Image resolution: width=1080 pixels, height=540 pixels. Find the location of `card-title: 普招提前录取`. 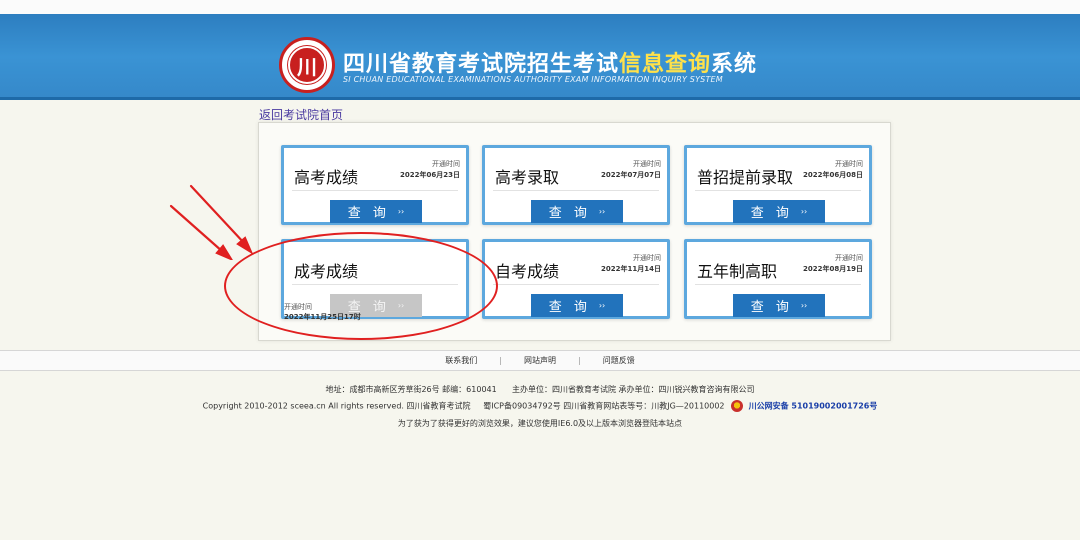

card-title: 普招提前录取 is located at coordinates (745, 177).